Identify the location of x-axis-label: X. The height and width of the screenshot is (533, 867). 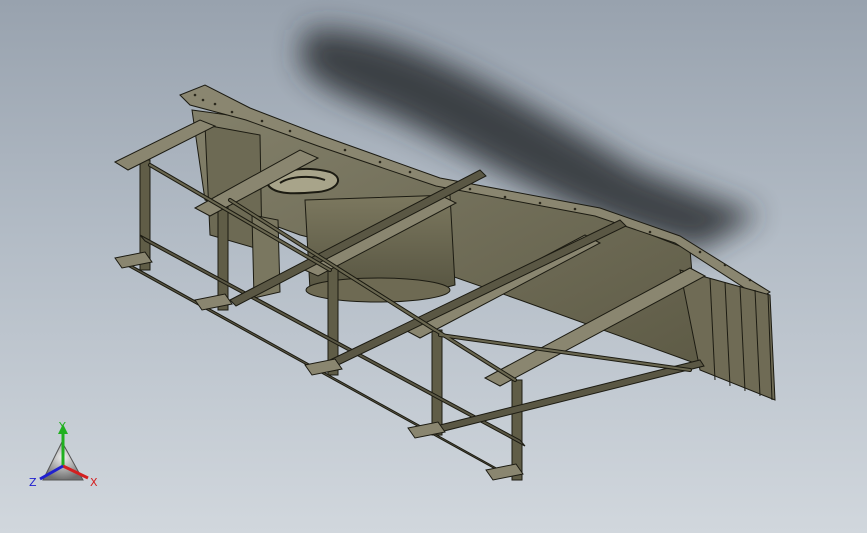
(94, 482).